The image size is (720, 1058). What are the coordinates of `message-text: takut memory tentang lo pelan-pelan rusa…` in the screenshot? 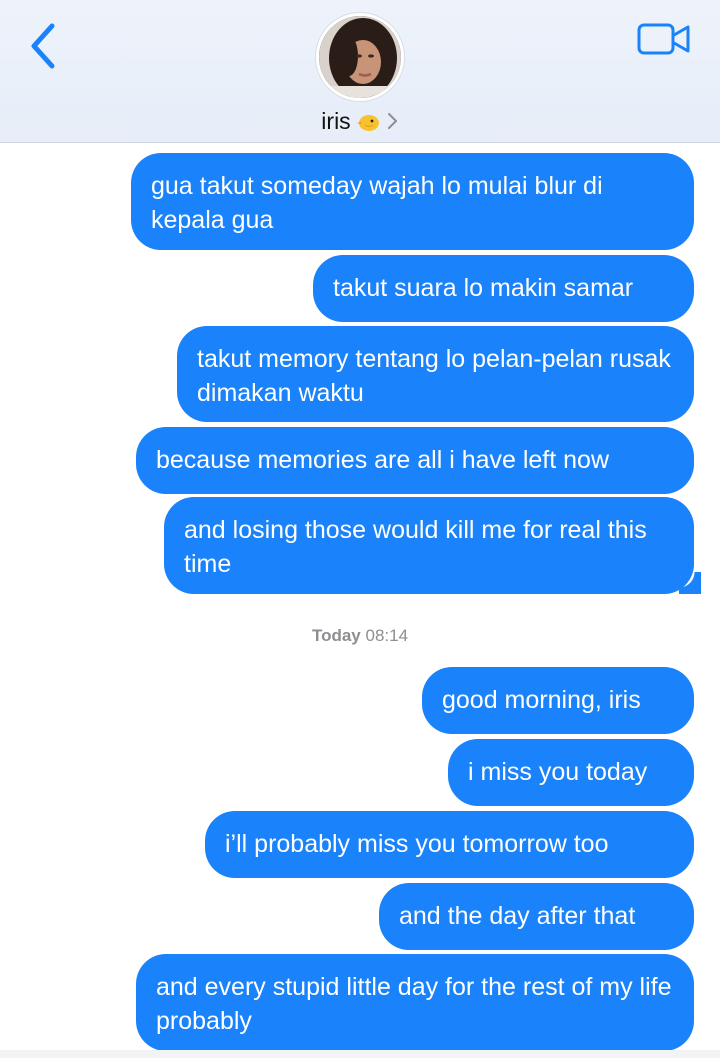 It's located at (434, 376).